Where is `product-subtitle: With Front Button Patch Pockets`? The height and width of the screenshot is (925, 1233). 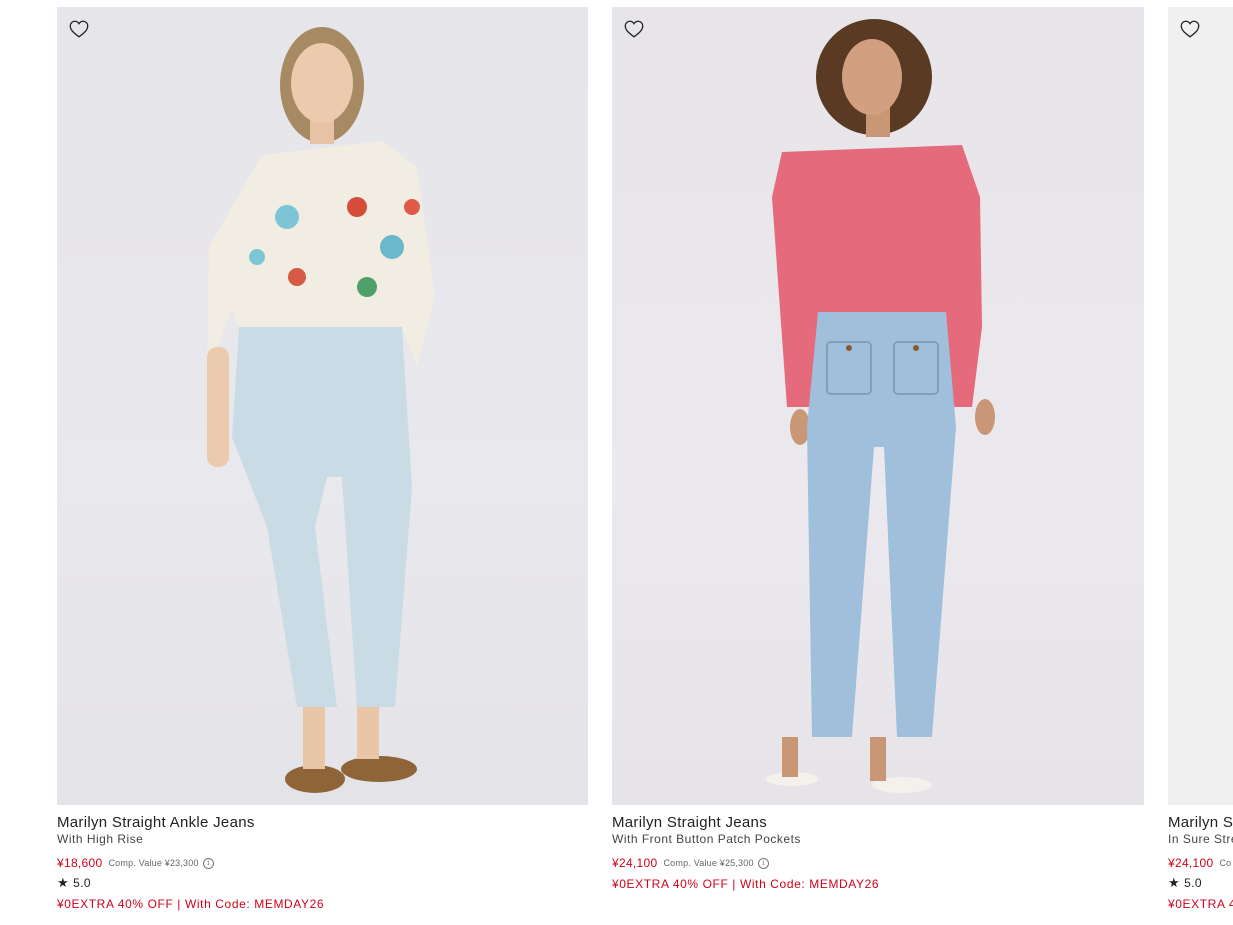
product-subtitle: With Front Button Patch Pockets is located at coordinates (706, 839).